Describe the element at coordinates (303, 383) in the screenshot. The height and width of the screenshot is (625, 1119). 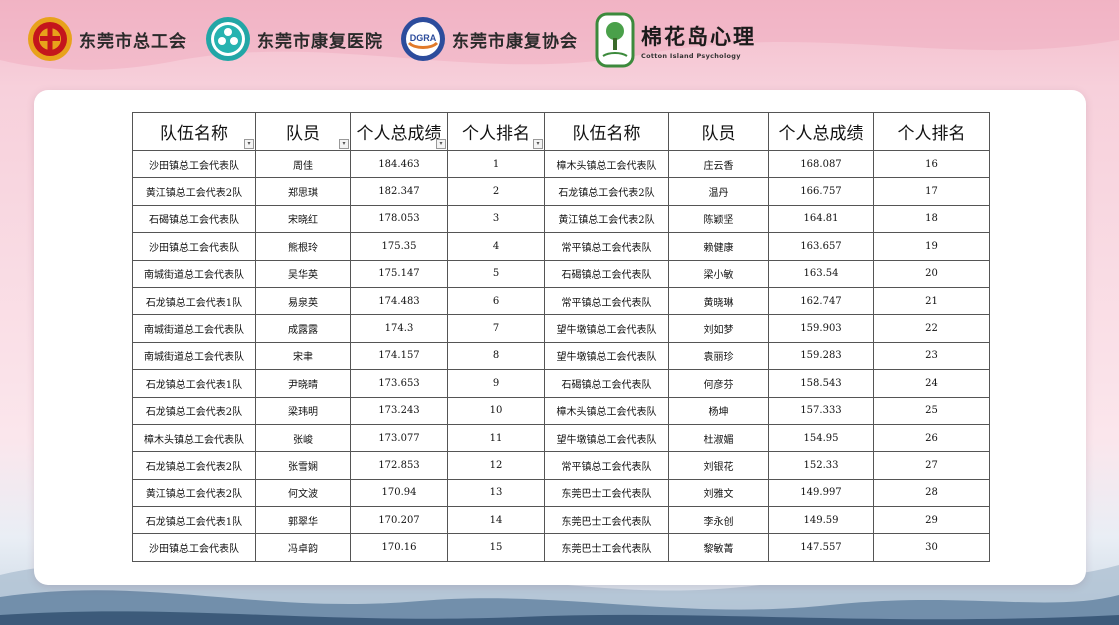
I see `table-cell: 尹晓晴` at that location.